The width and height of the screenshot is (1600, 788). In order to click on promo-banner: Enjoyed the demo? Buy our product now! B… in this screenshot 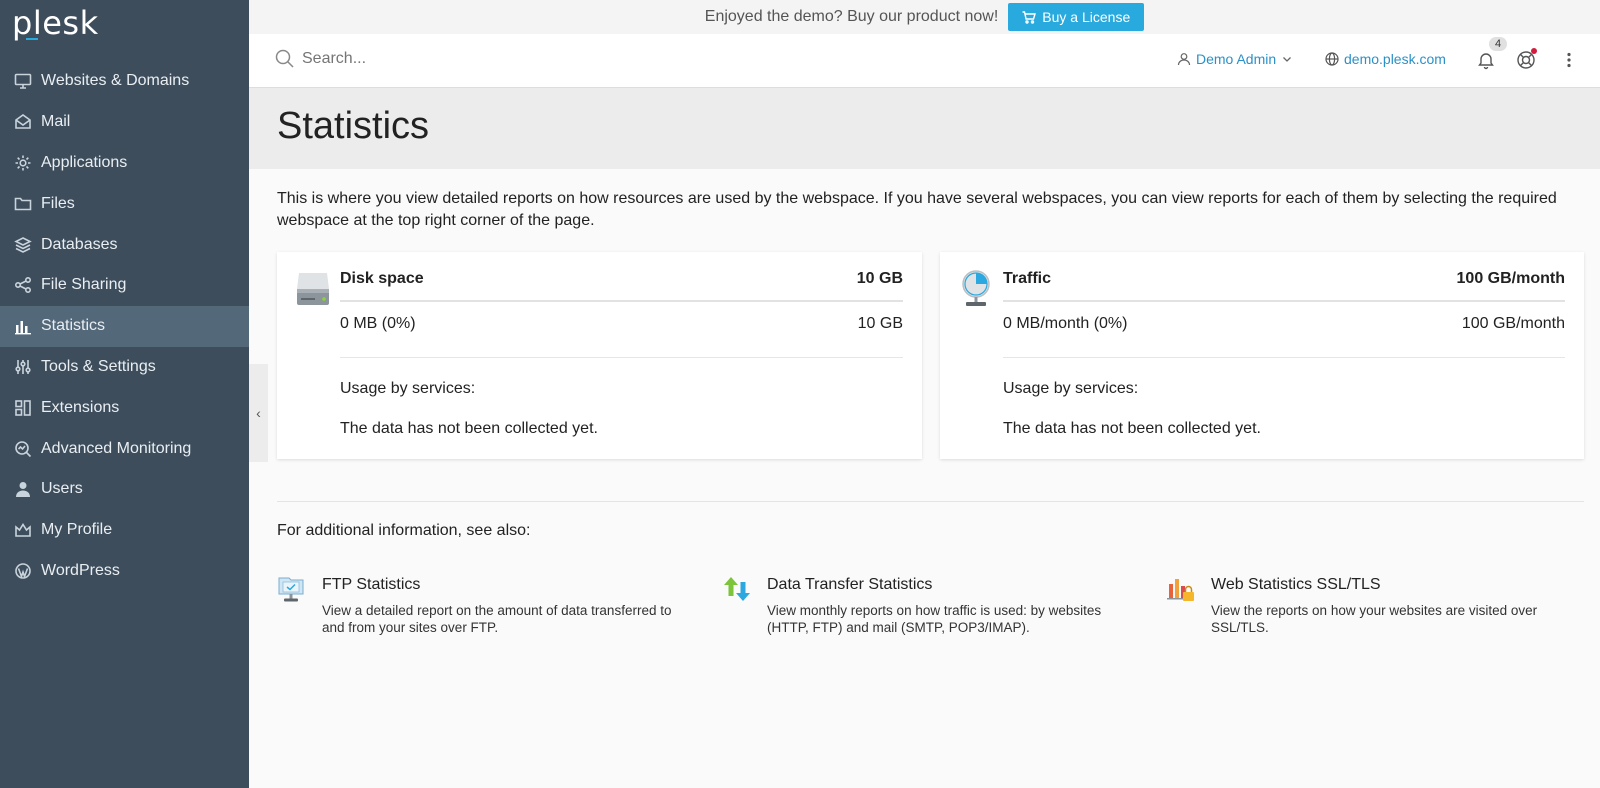, I will do `click(924, 17)`.